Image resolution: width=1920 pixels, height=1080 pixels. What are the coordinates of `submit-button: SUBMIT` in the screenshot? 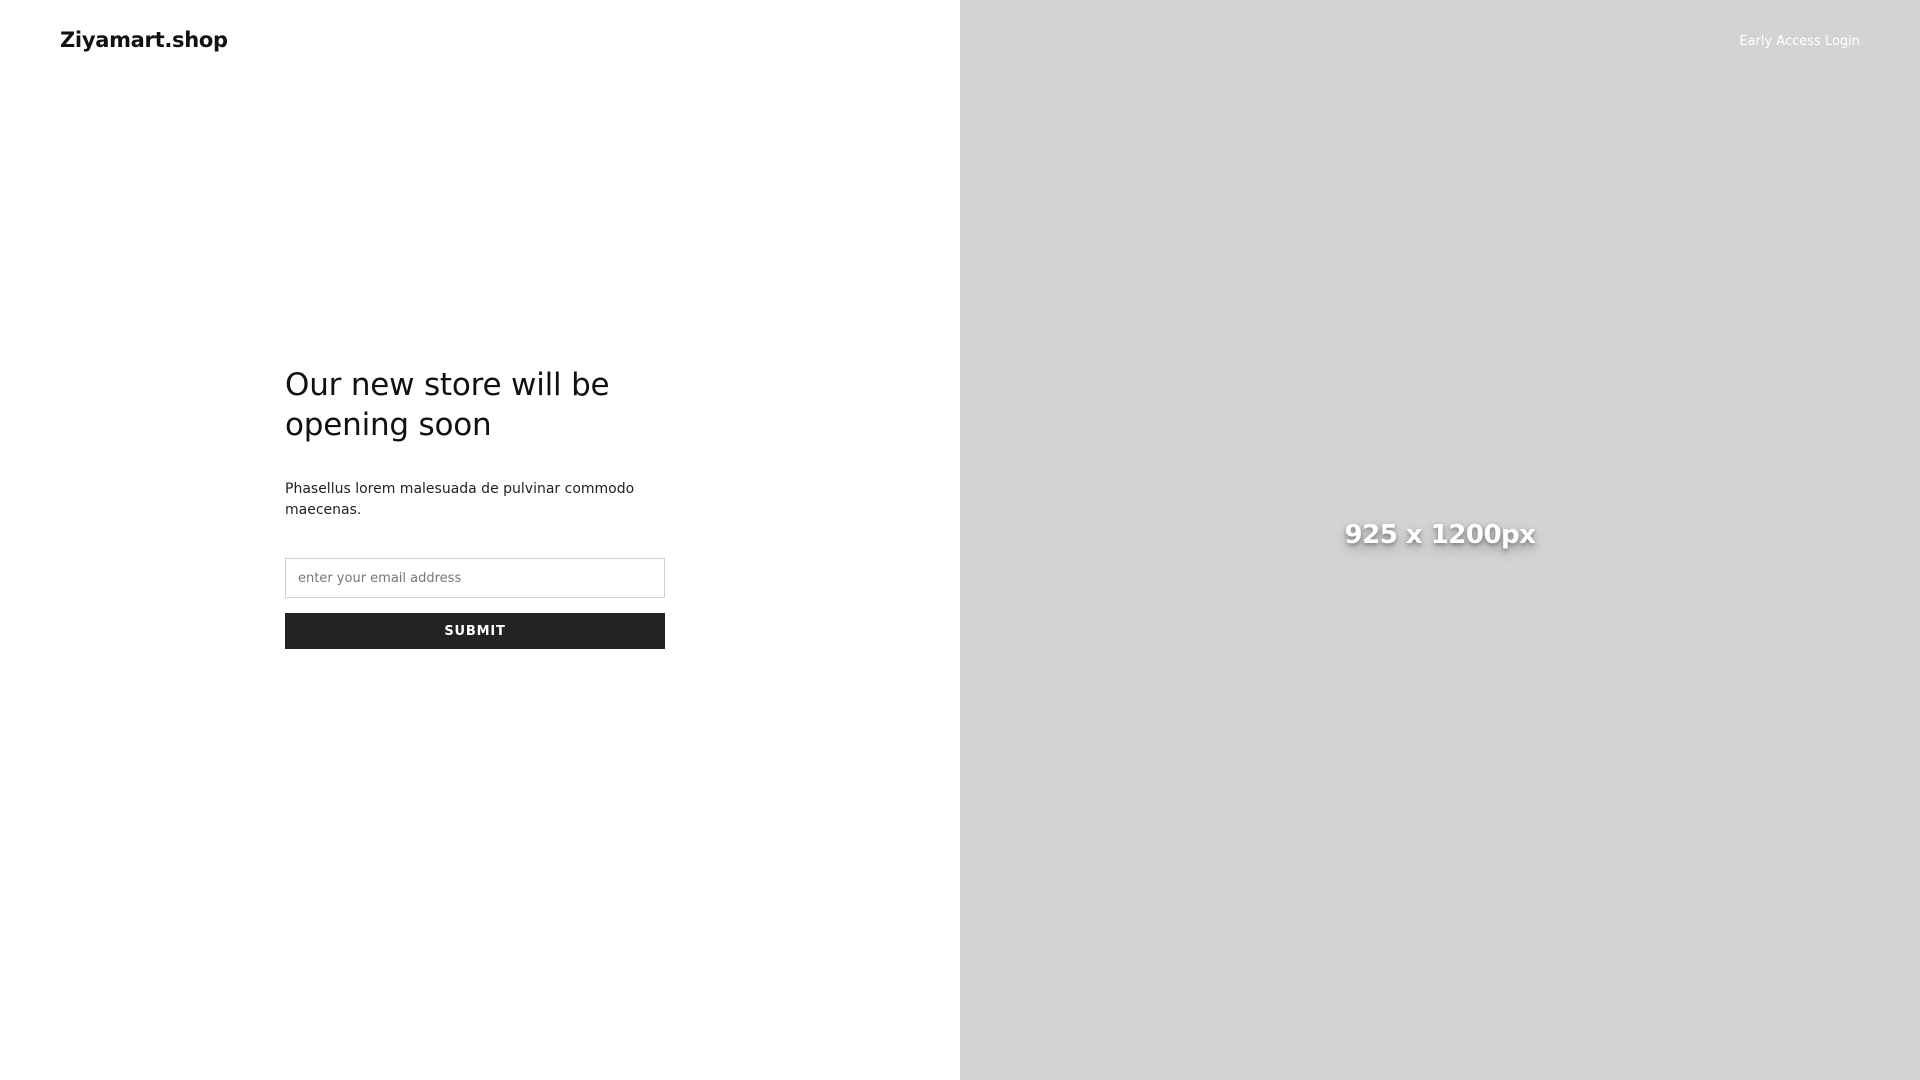 It's located at (475, 631).